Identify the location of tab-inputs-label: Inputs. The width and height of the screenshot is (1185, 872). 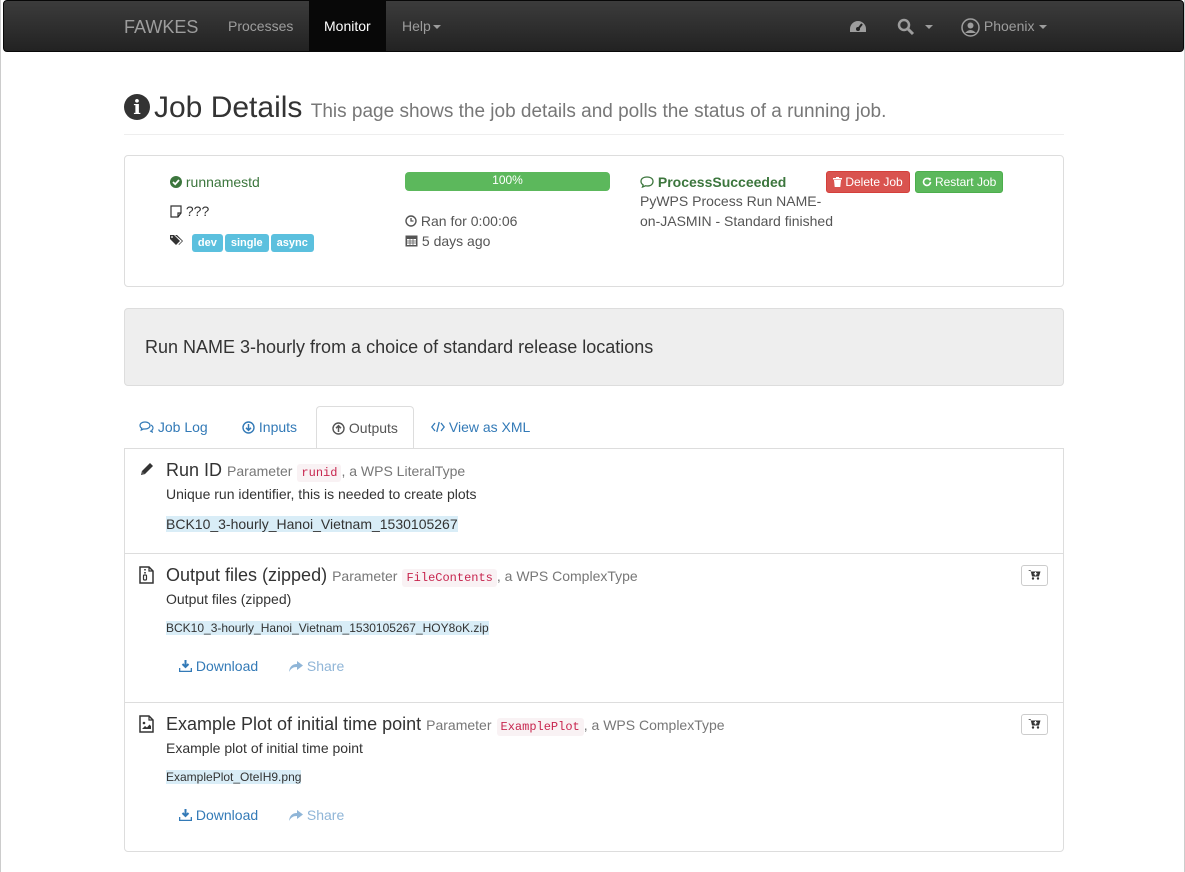
(278, 427).